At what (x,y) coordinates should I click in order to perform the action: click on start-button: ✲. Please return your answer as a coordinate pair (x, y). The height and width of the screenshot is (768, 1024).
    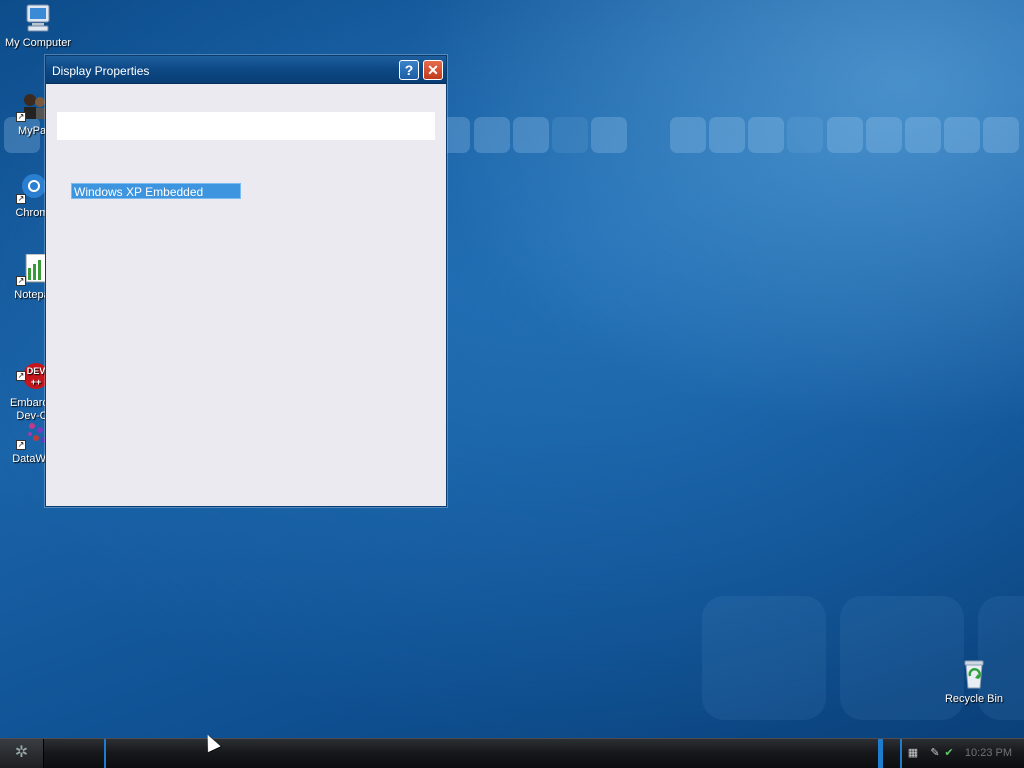
    Looking at the image, I should click on (22, 753).